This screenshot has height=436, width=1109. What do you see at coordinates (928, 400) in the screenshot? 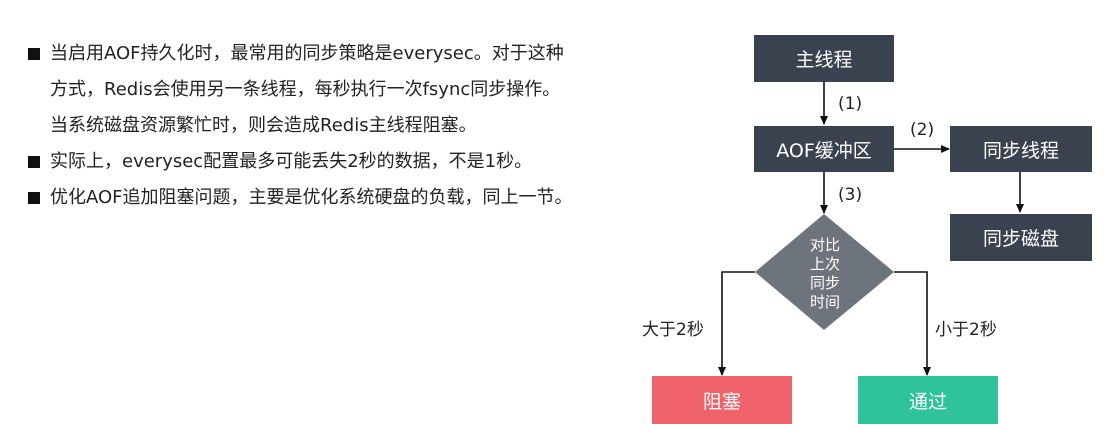
I see `pass-node: 通过` at bounding box center [928, 400].